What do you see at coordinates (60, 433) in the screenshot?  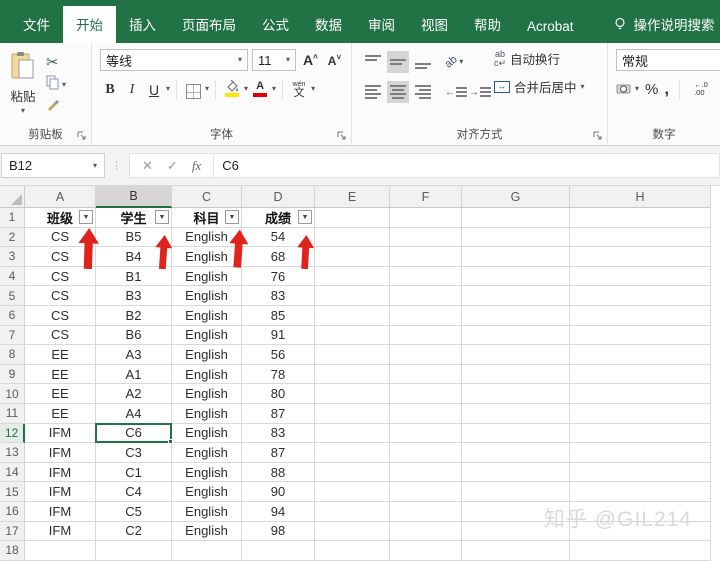 I see `cell-A12: IFM` at bounding box center [60, 433].